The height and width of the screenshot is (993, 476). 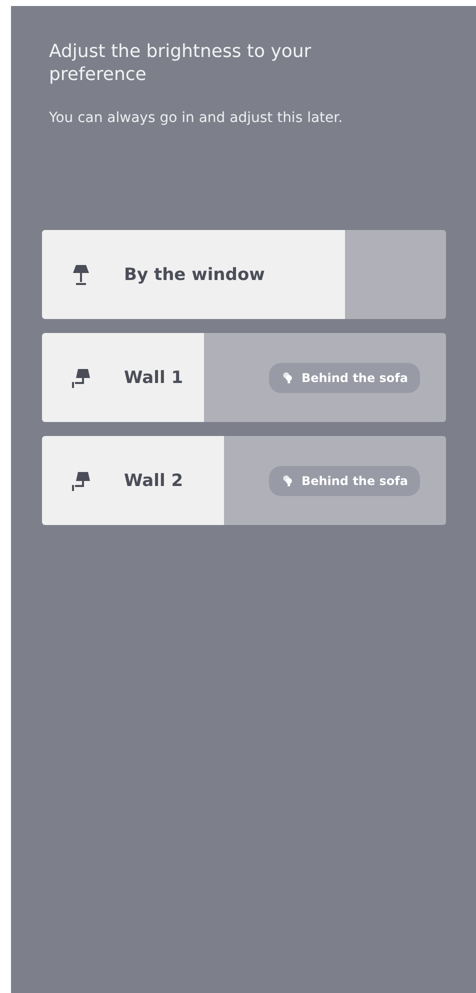 I want to click on brightness-slider: By the window, so click(x=244, y=274).